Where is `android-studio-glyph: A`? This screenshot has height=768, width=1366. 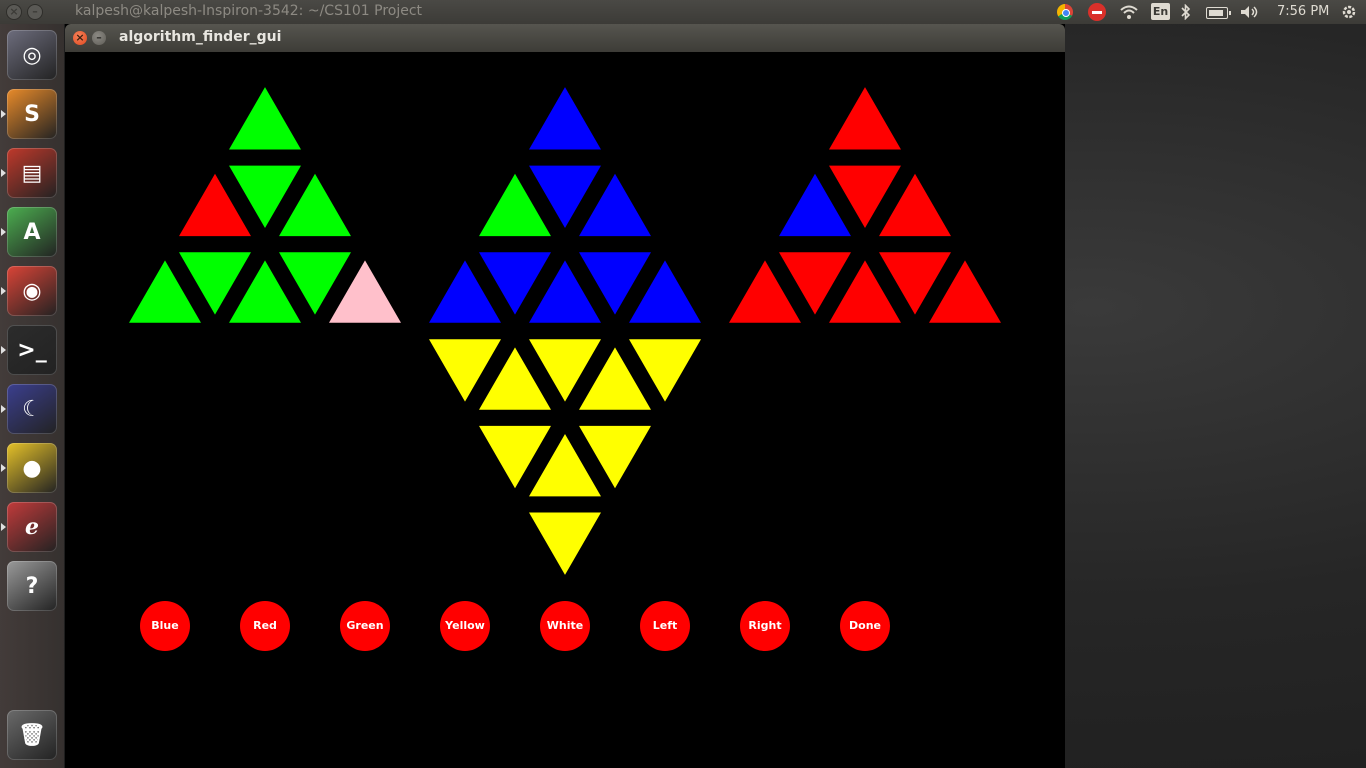
android-studio-glyph: A is located at coordinates (32, 232).